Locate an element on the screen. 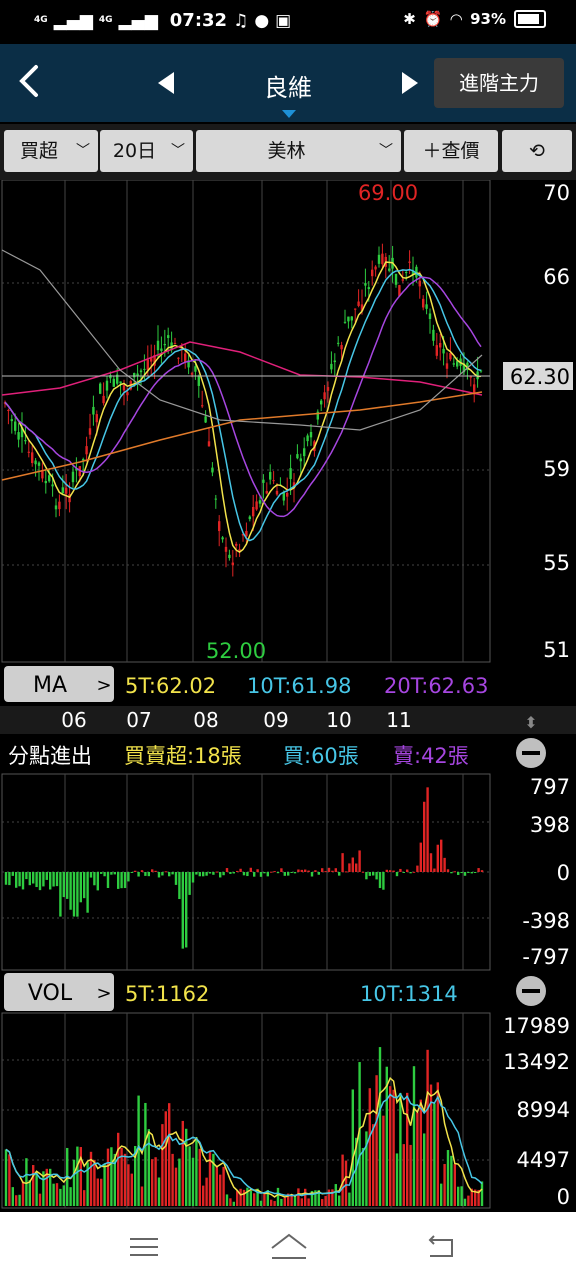 This screenshot has height=1280, width=576. price-lookup-button: ＋查價 is located at coordinates (451, 151).